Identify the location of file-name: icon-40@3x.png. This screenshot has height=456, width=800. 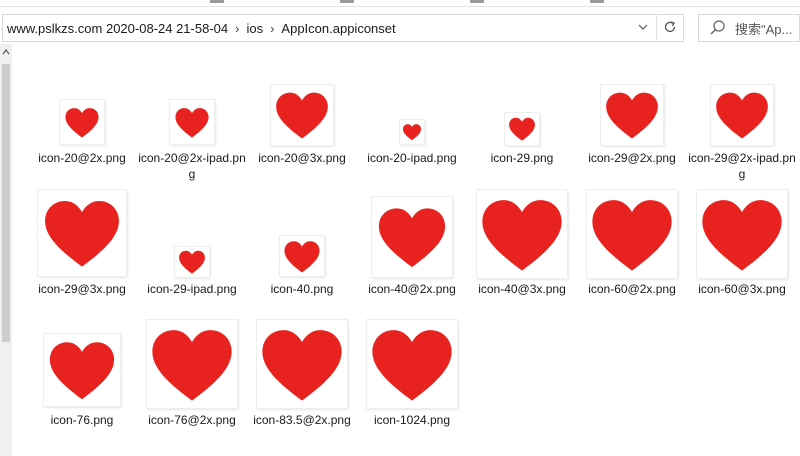
(522, 289).